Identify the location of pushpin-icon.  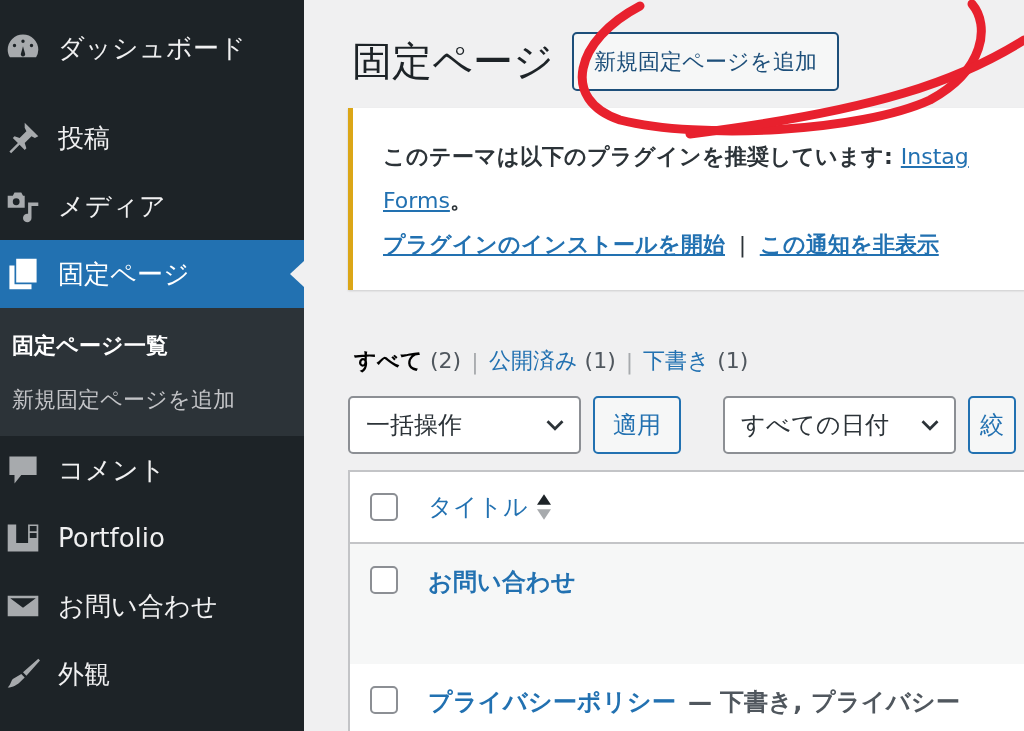
(23, 138).